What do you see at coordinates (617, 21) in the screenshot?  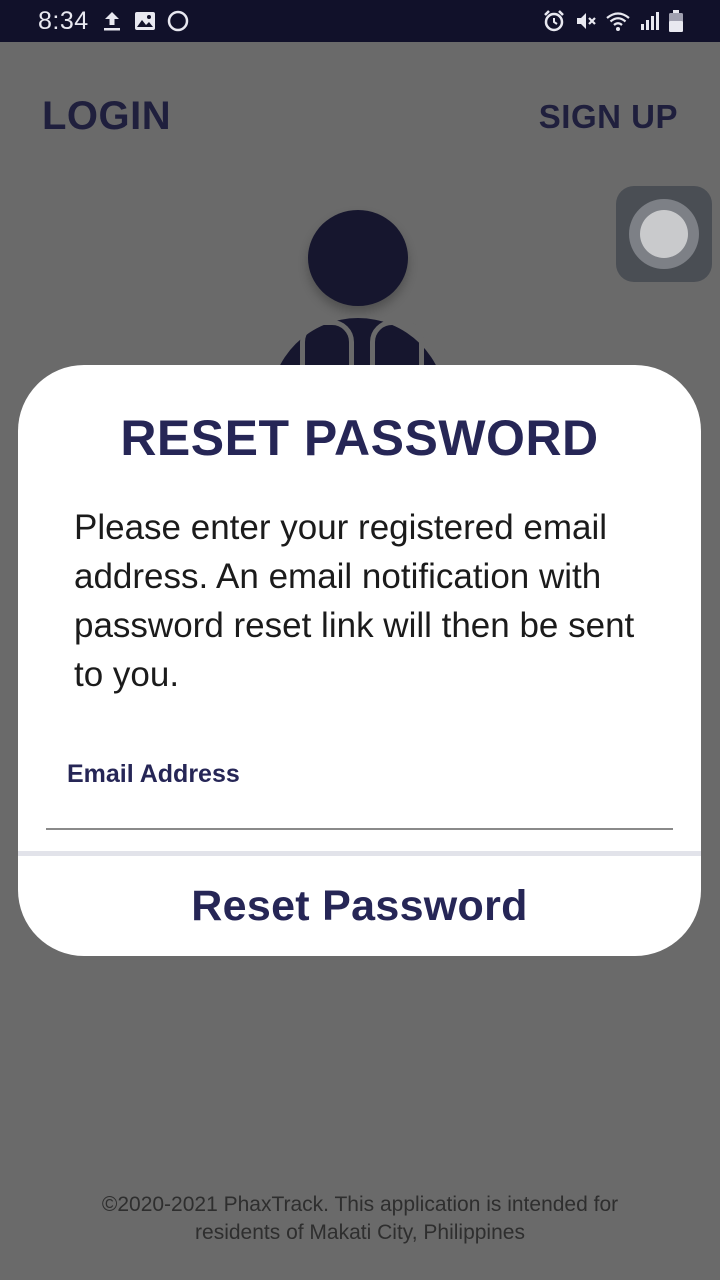 I see `wifi-icon` at bounding box center [617, 21].